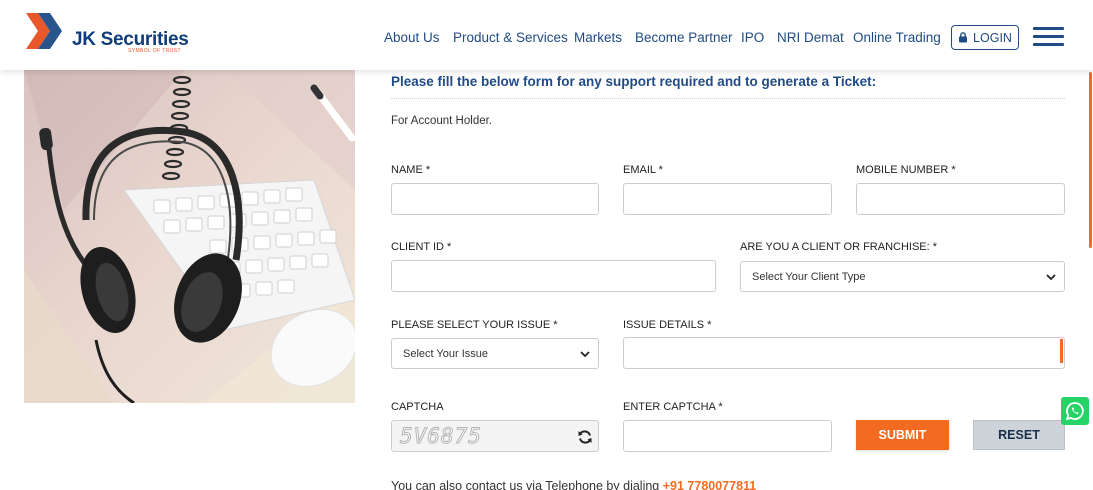  I want to click on form-subtitle: For Account Holder., so click(441, 121).